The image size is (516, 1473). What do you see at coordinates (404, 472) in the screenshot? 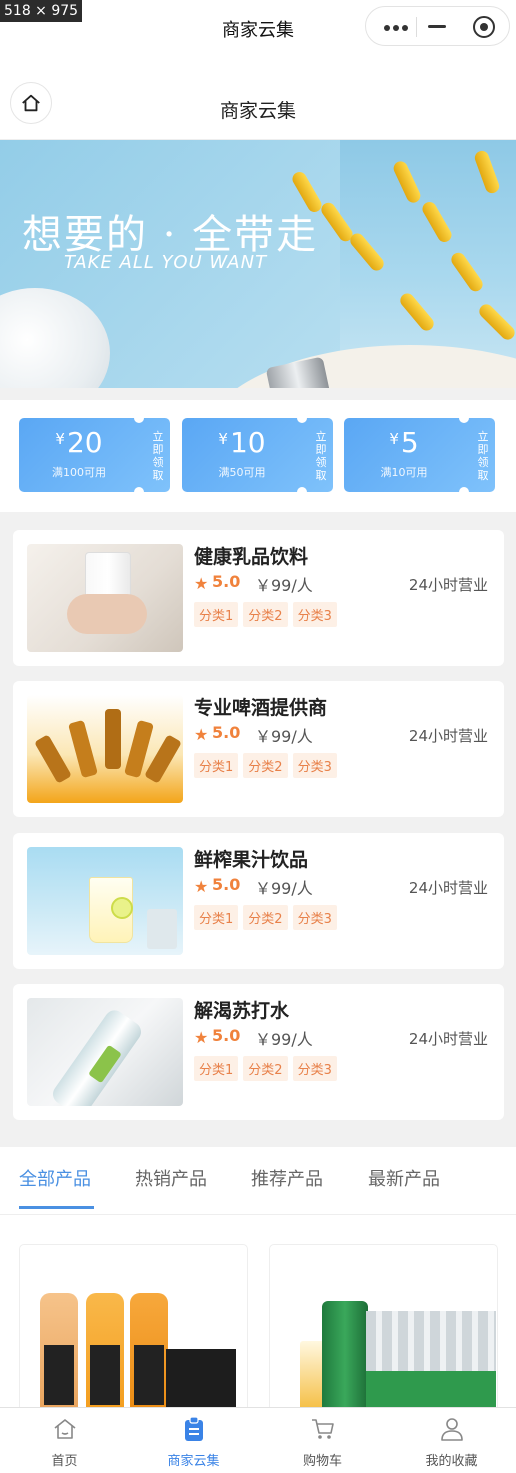
I see `coupon-condition: 满10可用` at bounding box center [404, 472].